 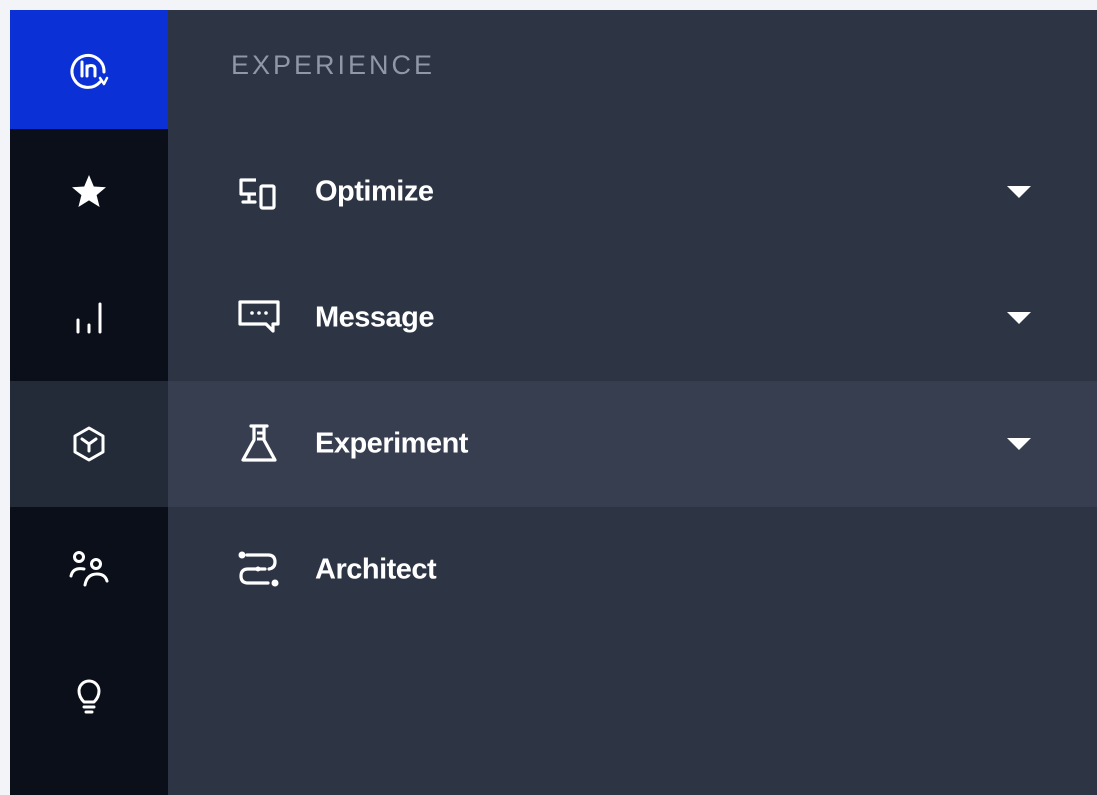 I want to click on in-logo-icon, so click(x=89, y=71).